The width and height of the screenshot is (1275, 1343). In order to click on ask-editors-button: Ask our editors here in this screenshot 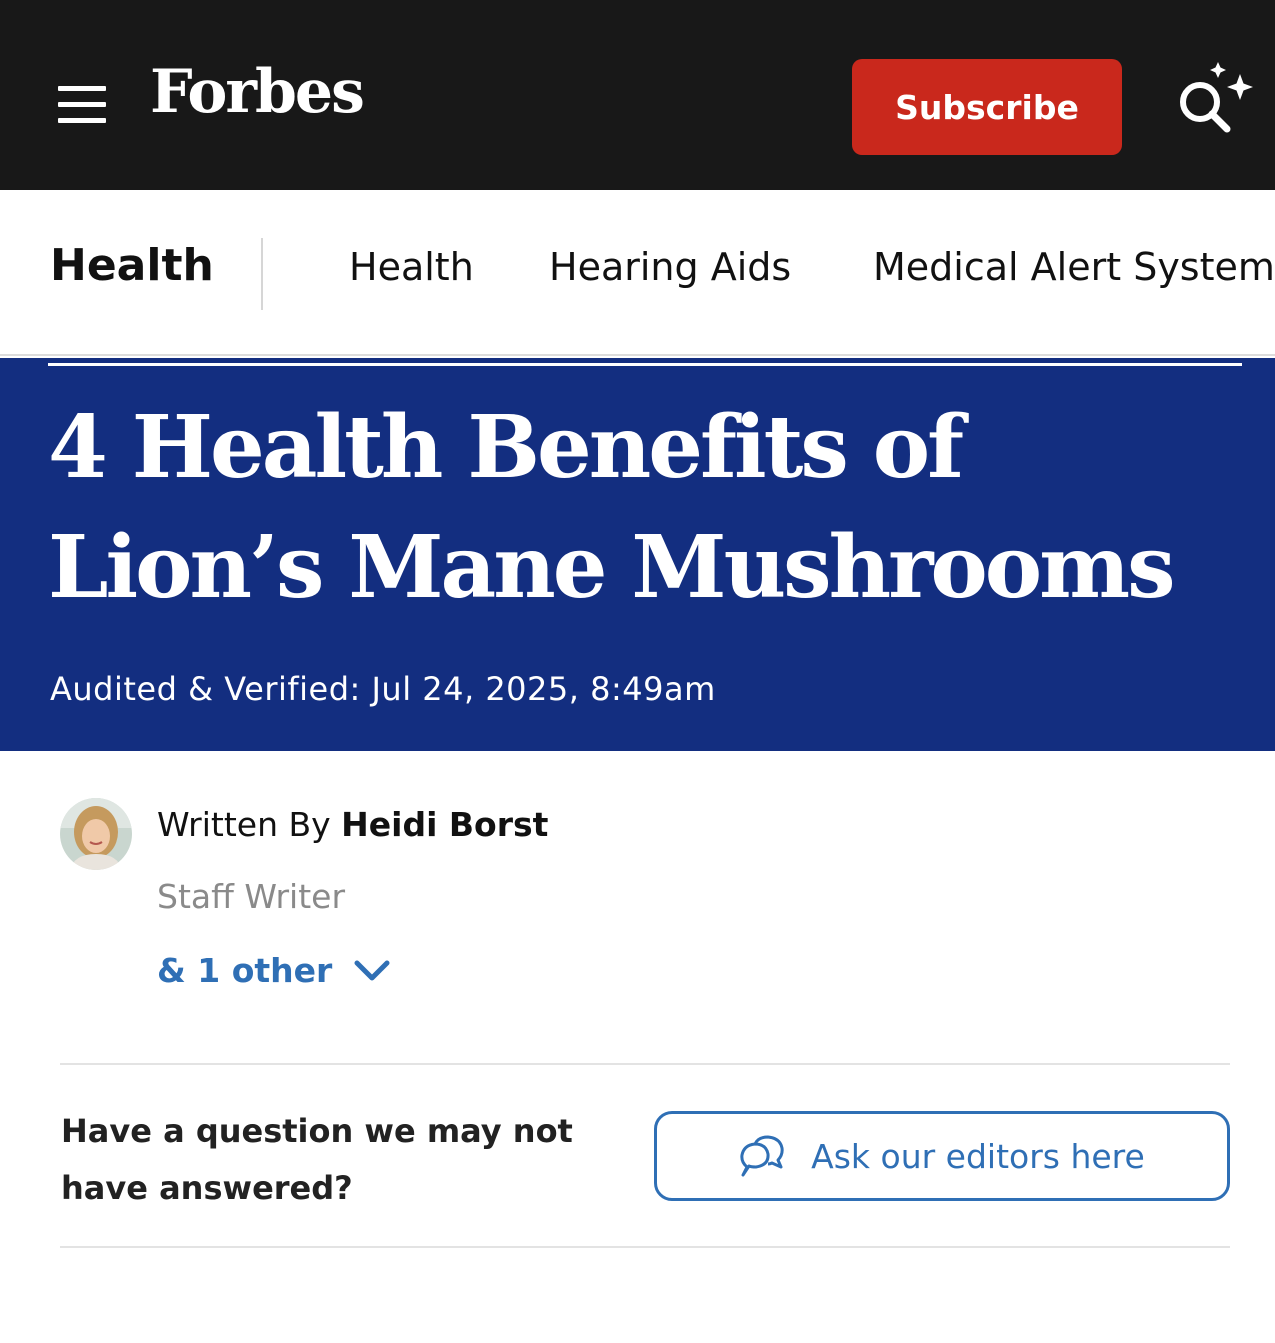, I will do `click(942, 1156)`.